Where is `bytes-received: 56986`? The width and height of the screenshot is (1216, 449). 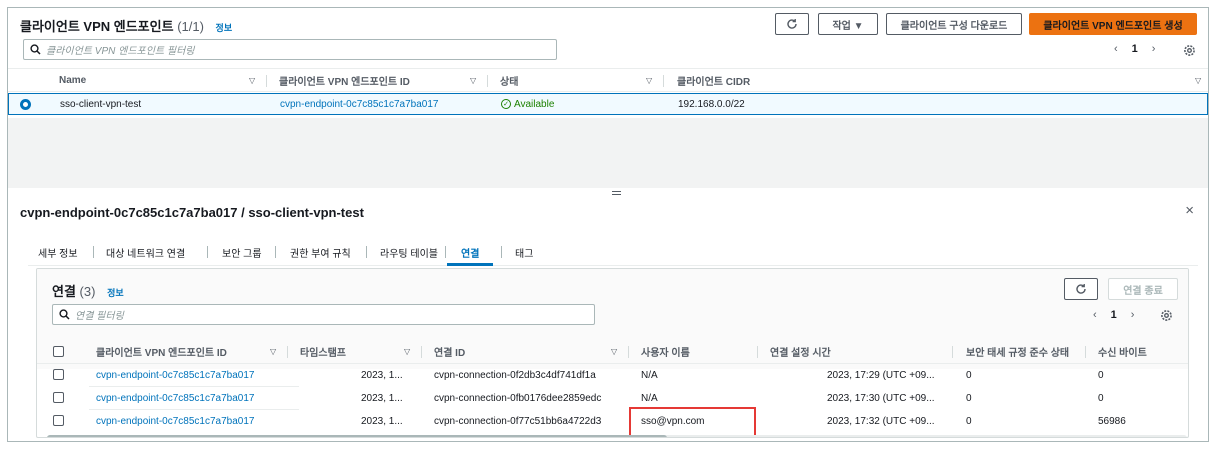
bytes-received: 56986 is located at coordinates (1112, 421).